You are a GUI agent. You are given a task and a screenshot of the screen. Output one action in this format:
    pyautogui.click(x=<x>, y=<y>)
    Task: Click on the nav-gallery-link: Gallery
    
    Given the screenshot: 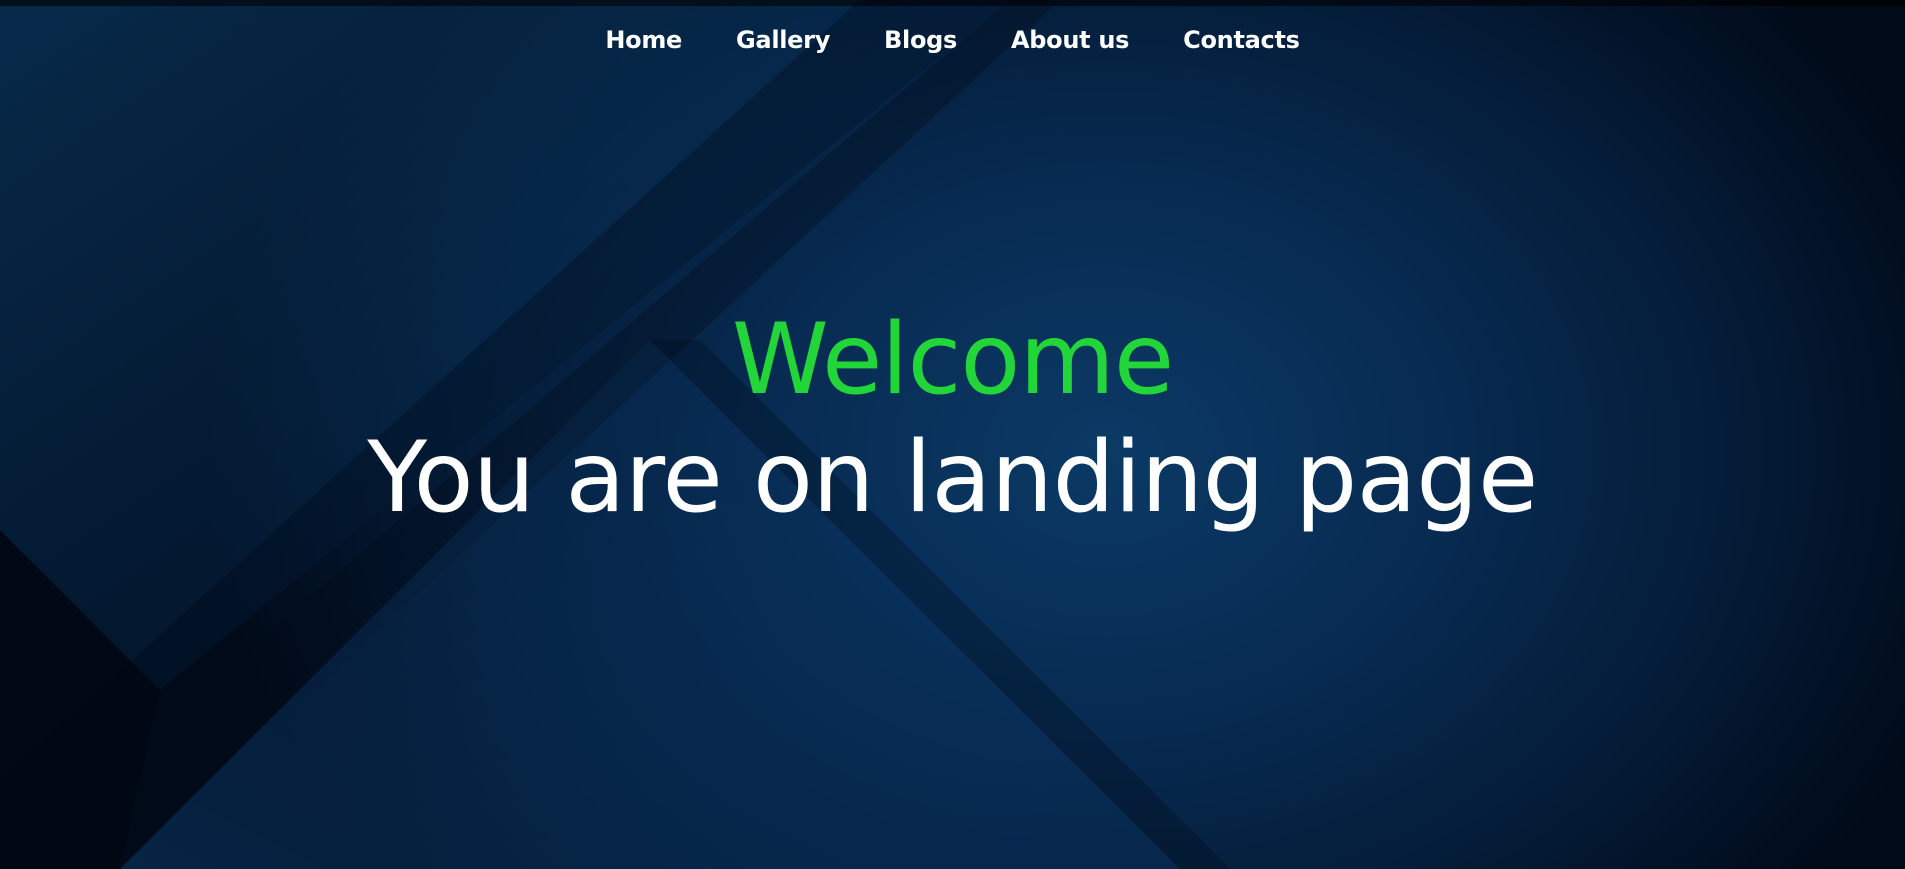 What is the action you would take?
    pyautogui.click(x=783, y=40)
    